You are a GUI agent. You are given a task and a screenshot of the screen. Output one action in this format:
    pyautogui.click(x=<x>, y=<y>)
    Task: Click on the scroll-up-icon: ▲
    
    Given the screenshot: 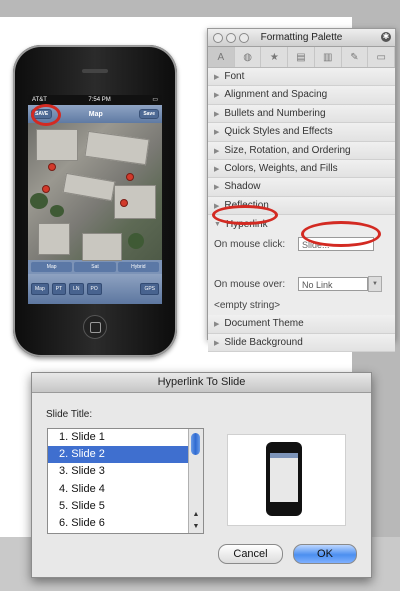 What is the action you would take?
    pyautogui.click(x=196, y=515)
    